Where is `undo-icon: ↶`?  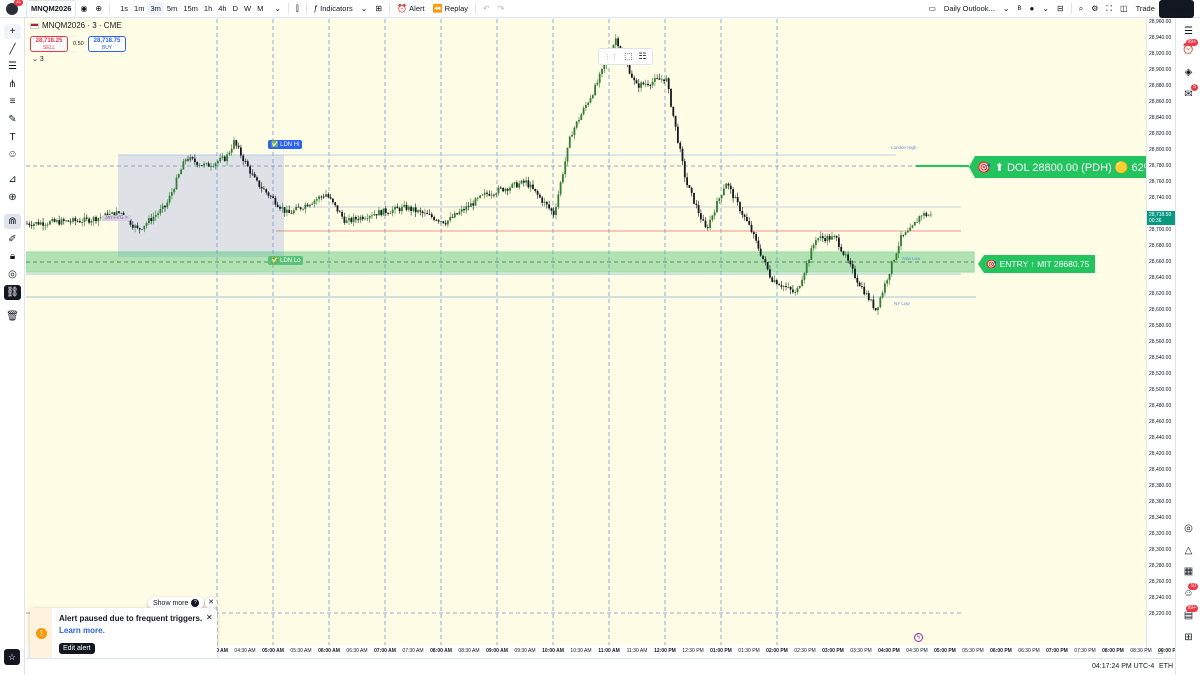
undo-icon: ↶ is located at coordinates (486, 9).